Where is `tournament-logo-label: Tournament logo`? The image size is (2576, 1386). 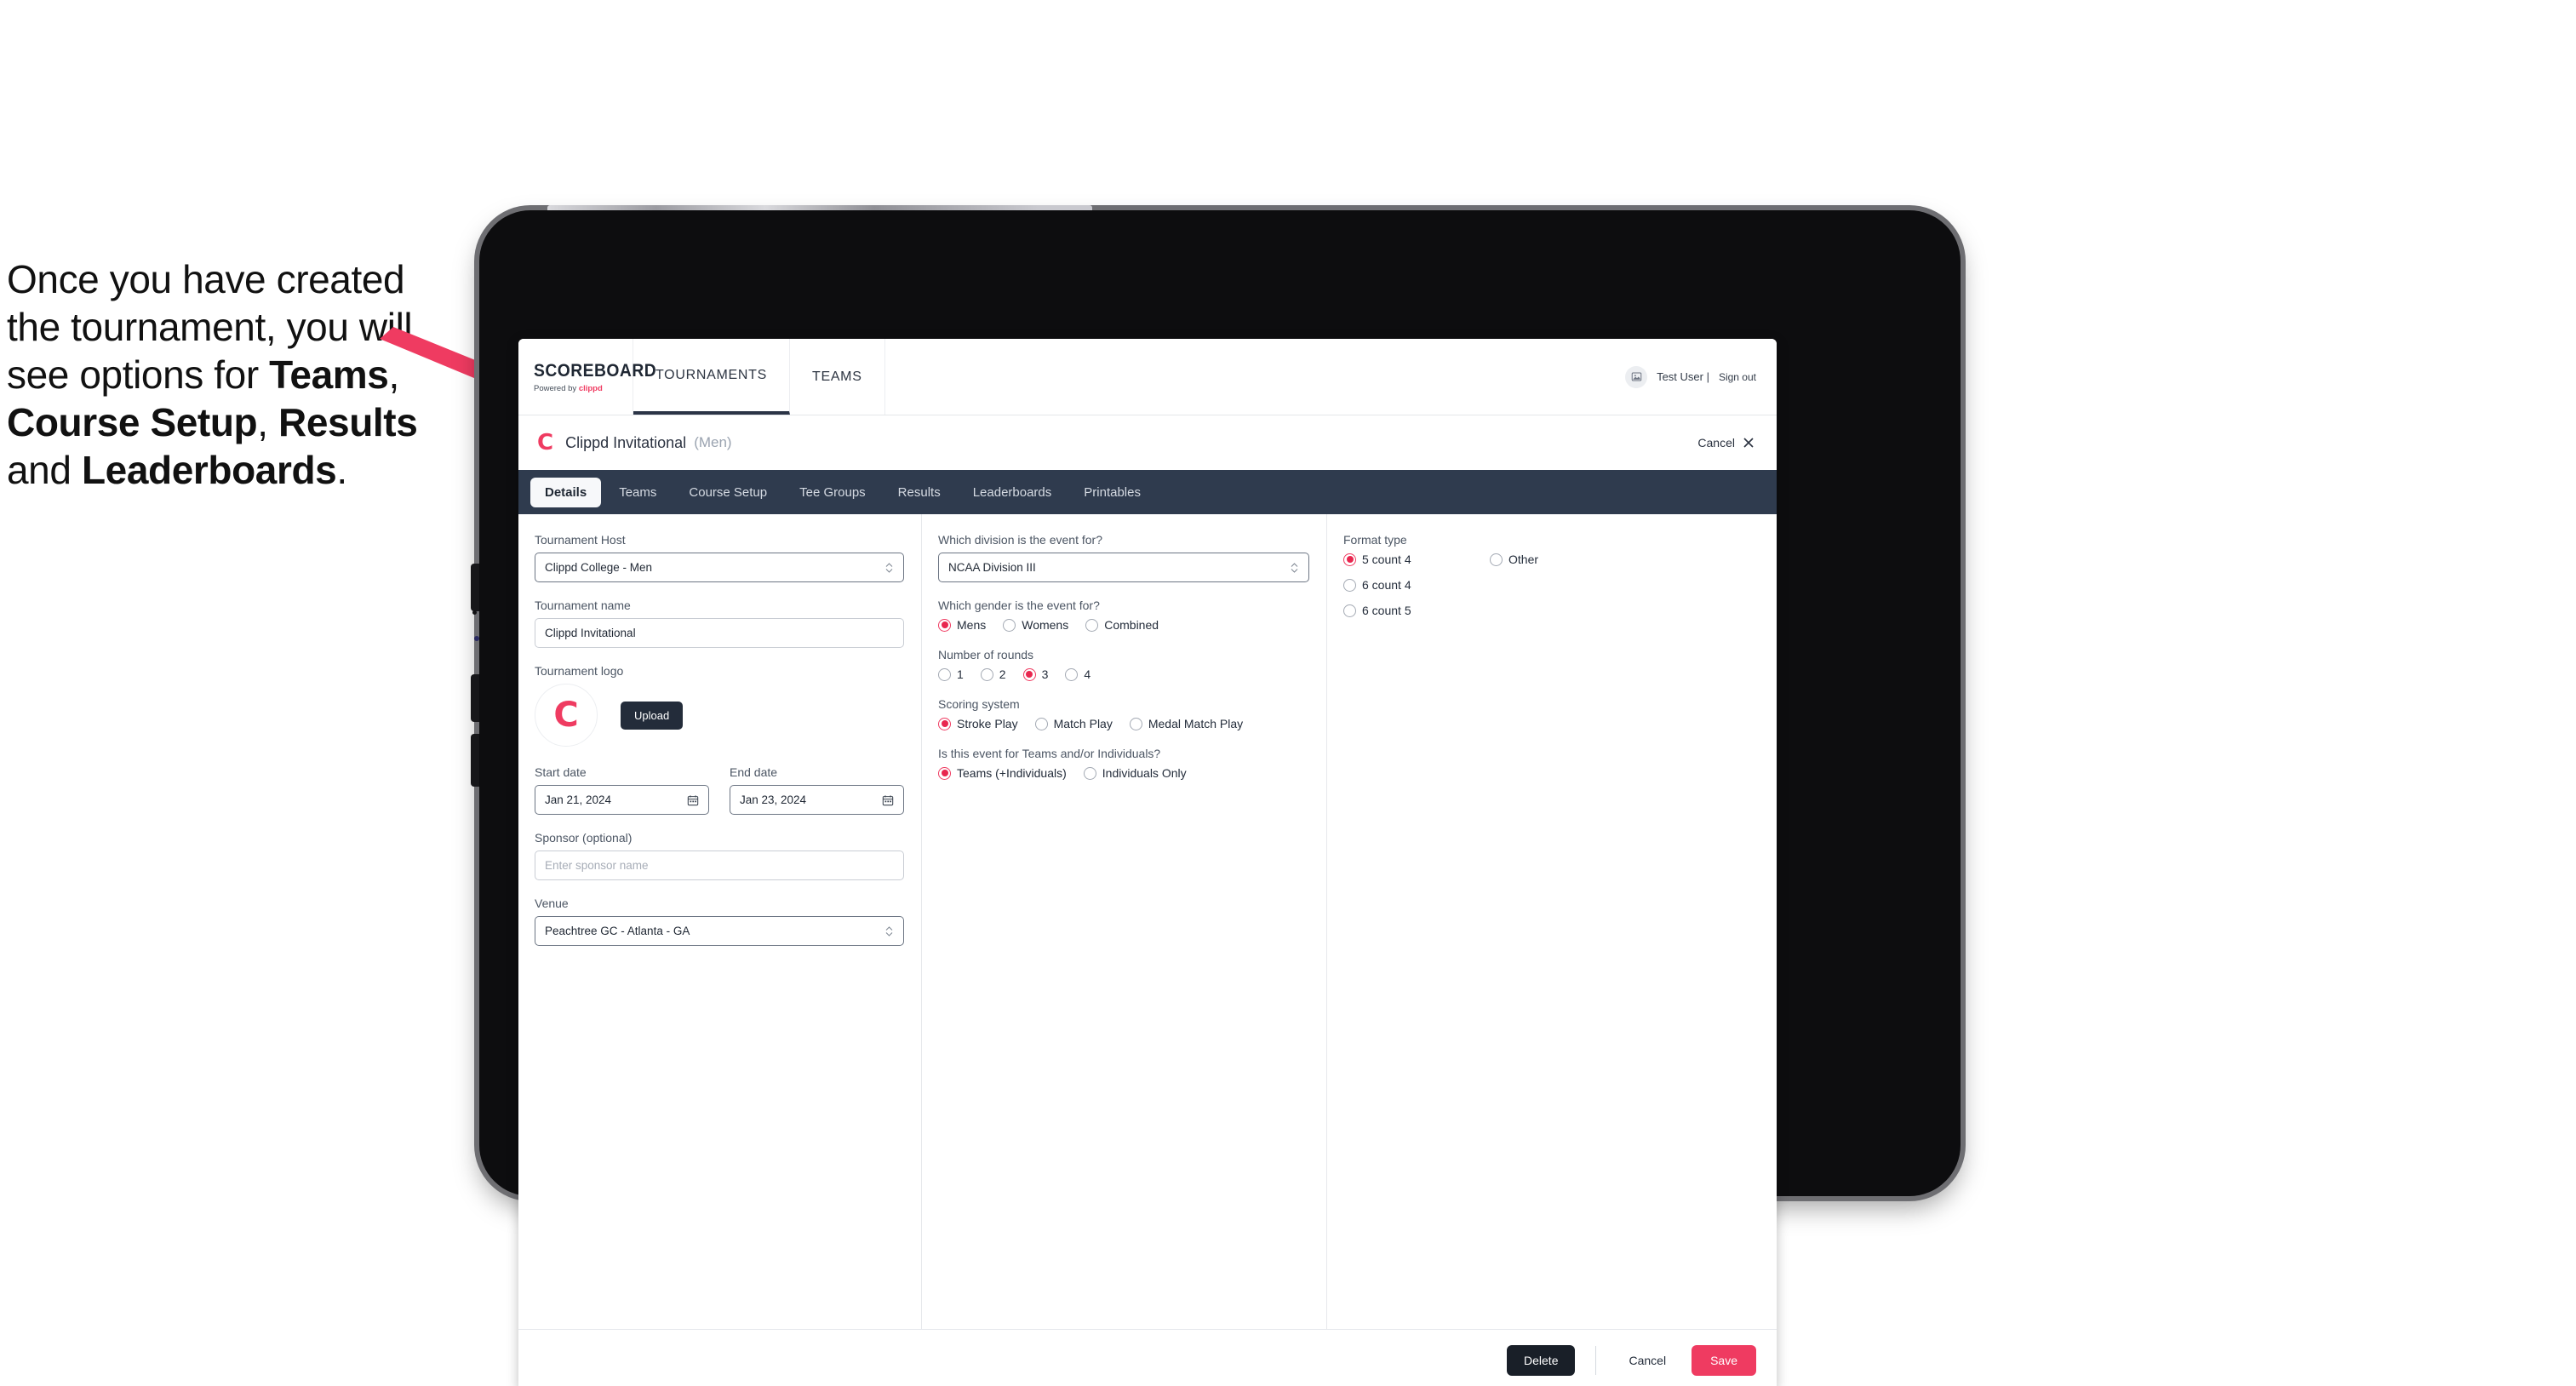 tournament-logo-label: Tournament logo is located at coordinates (580, 671).